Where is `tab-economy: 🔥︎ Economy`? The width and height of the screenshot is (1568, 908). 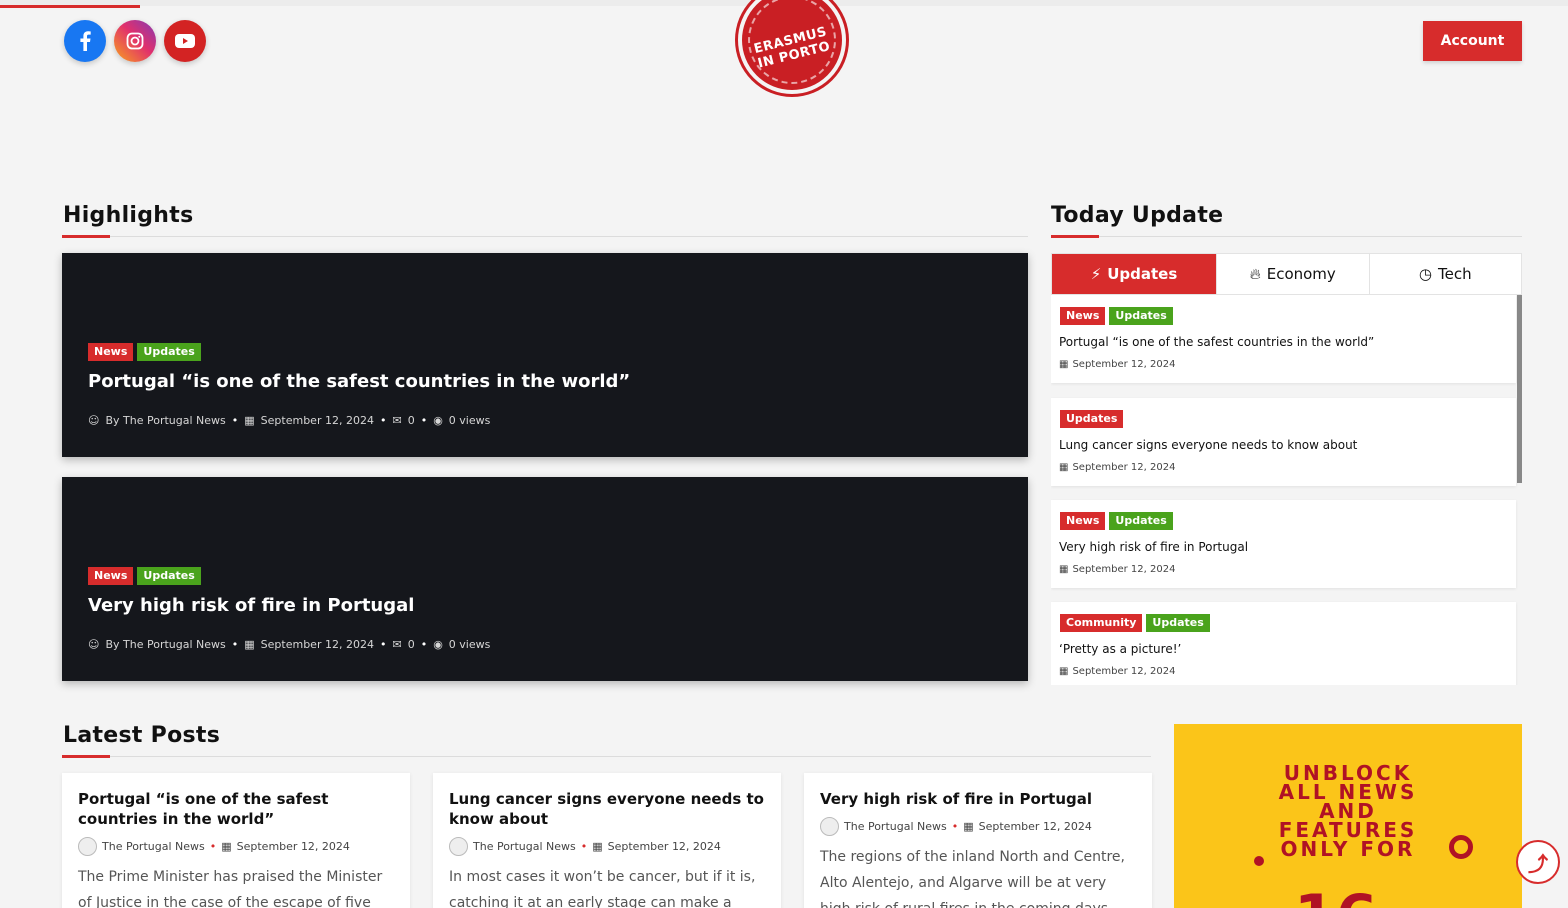
tab-economy: 🔥︎ Economy is located at coordinates (1293, 274).